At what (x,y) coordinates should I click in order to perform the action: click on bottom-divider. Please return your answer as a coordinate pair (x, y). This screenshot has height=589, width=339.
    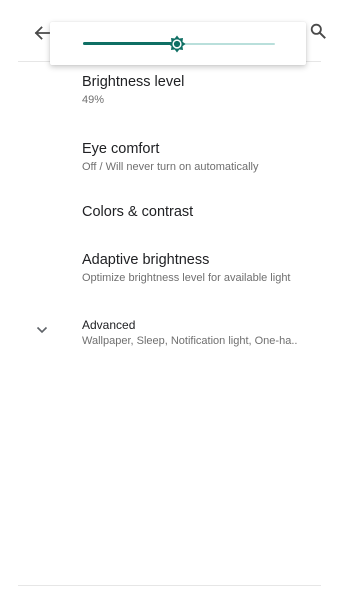
    Looking at the image, I should click on (169, 585).